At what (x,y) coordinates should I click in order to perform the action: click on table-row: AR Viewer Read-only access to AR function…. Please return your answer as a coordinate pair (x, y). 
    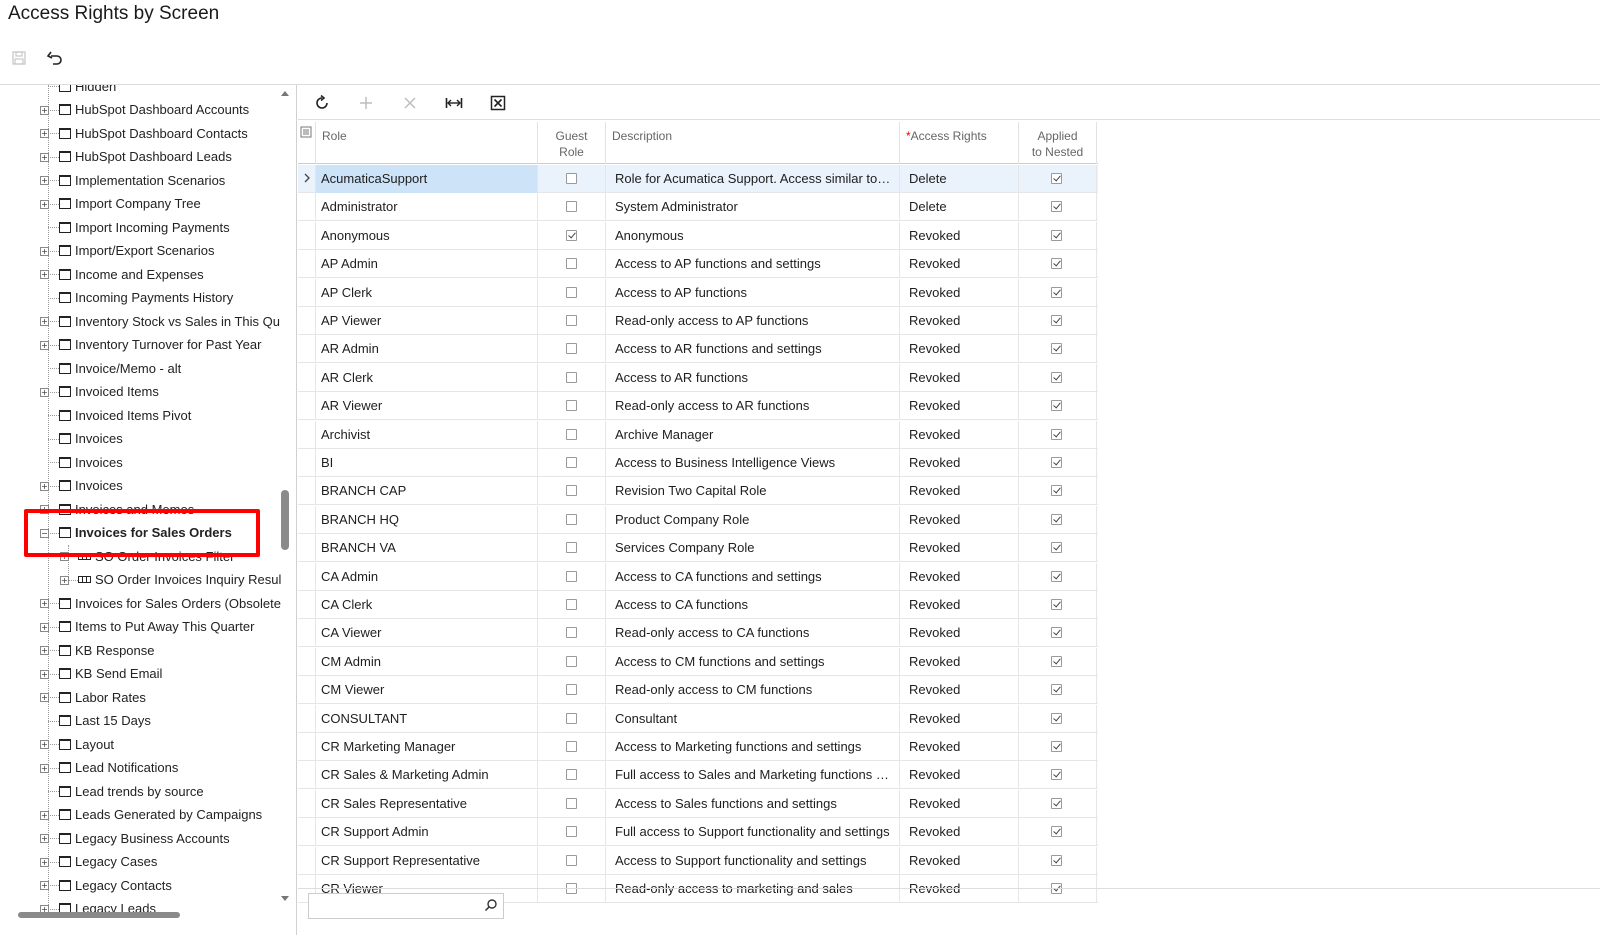
    Looking at the image, I should click on (698, 406).